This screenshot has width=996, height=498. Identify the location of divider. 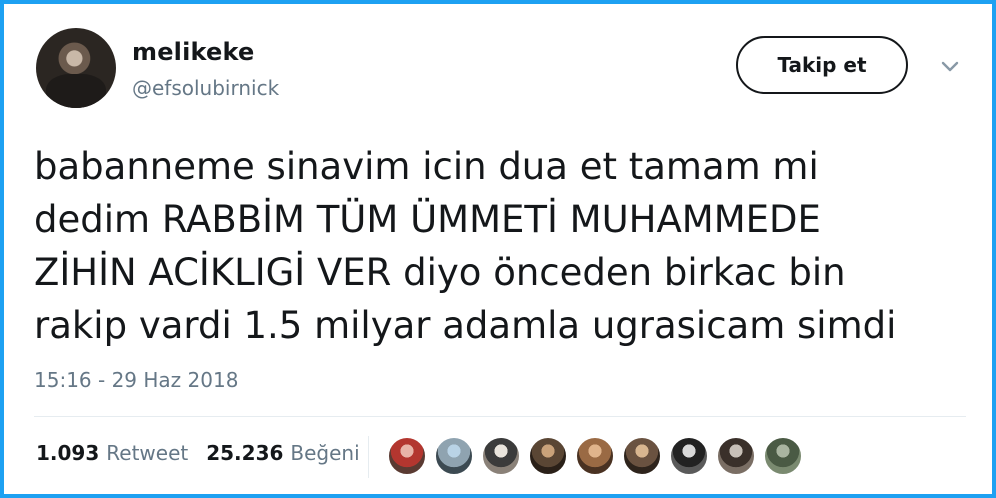
(500, 416).